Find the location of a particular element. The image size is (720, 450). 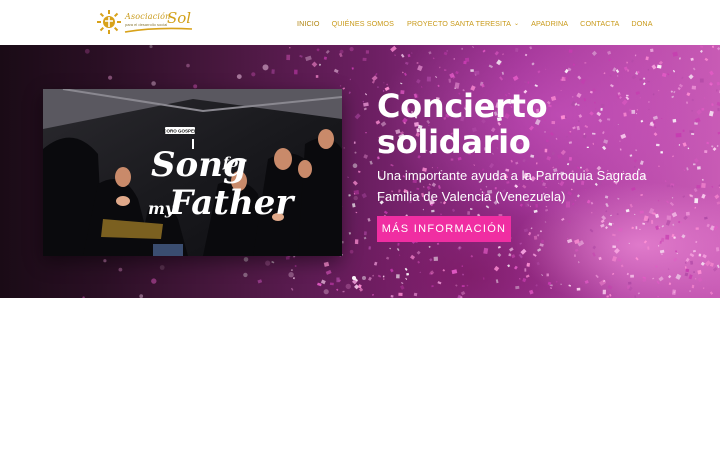

poster-line4: Father is located at coordinates (231, 203).